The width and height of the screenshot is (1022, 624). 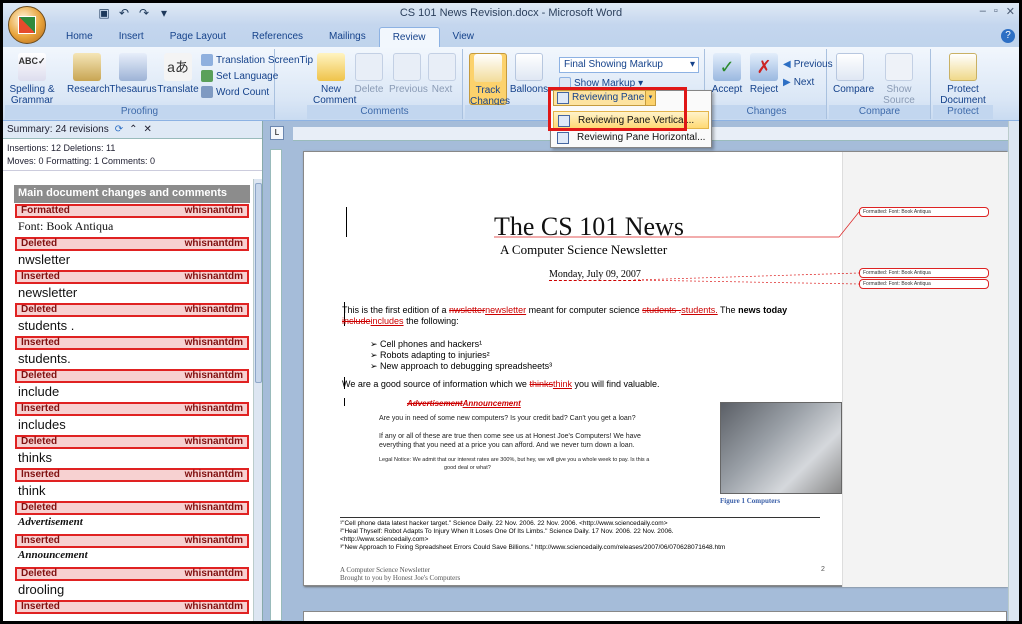 What do you see at coordinates (853, 74) in the screenshot?
I see `compare-button: Compare` at bounding box center [853, 74].